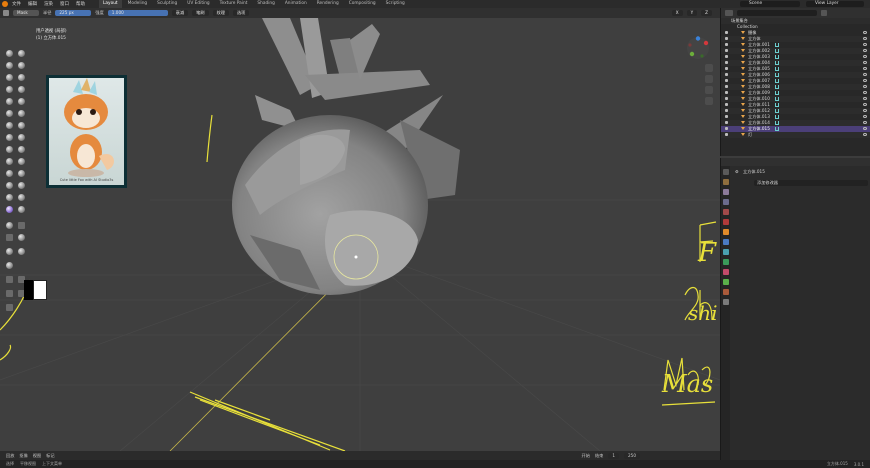 Image resolution: width=870 pixels, height=468 pixels. I want to click on radius-field: 225 px, so click(73, 13).